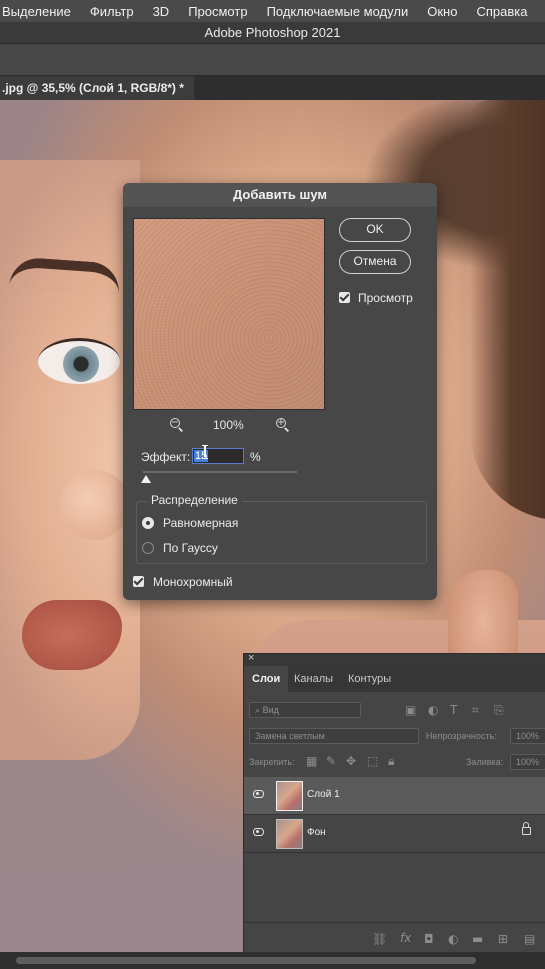 Image resolution: width=545 pixels, height=969 pixels. Describe the element at coordinates (391, 761) in the screenshot. I see `lock-all-icon: 🔒︎` at that location.